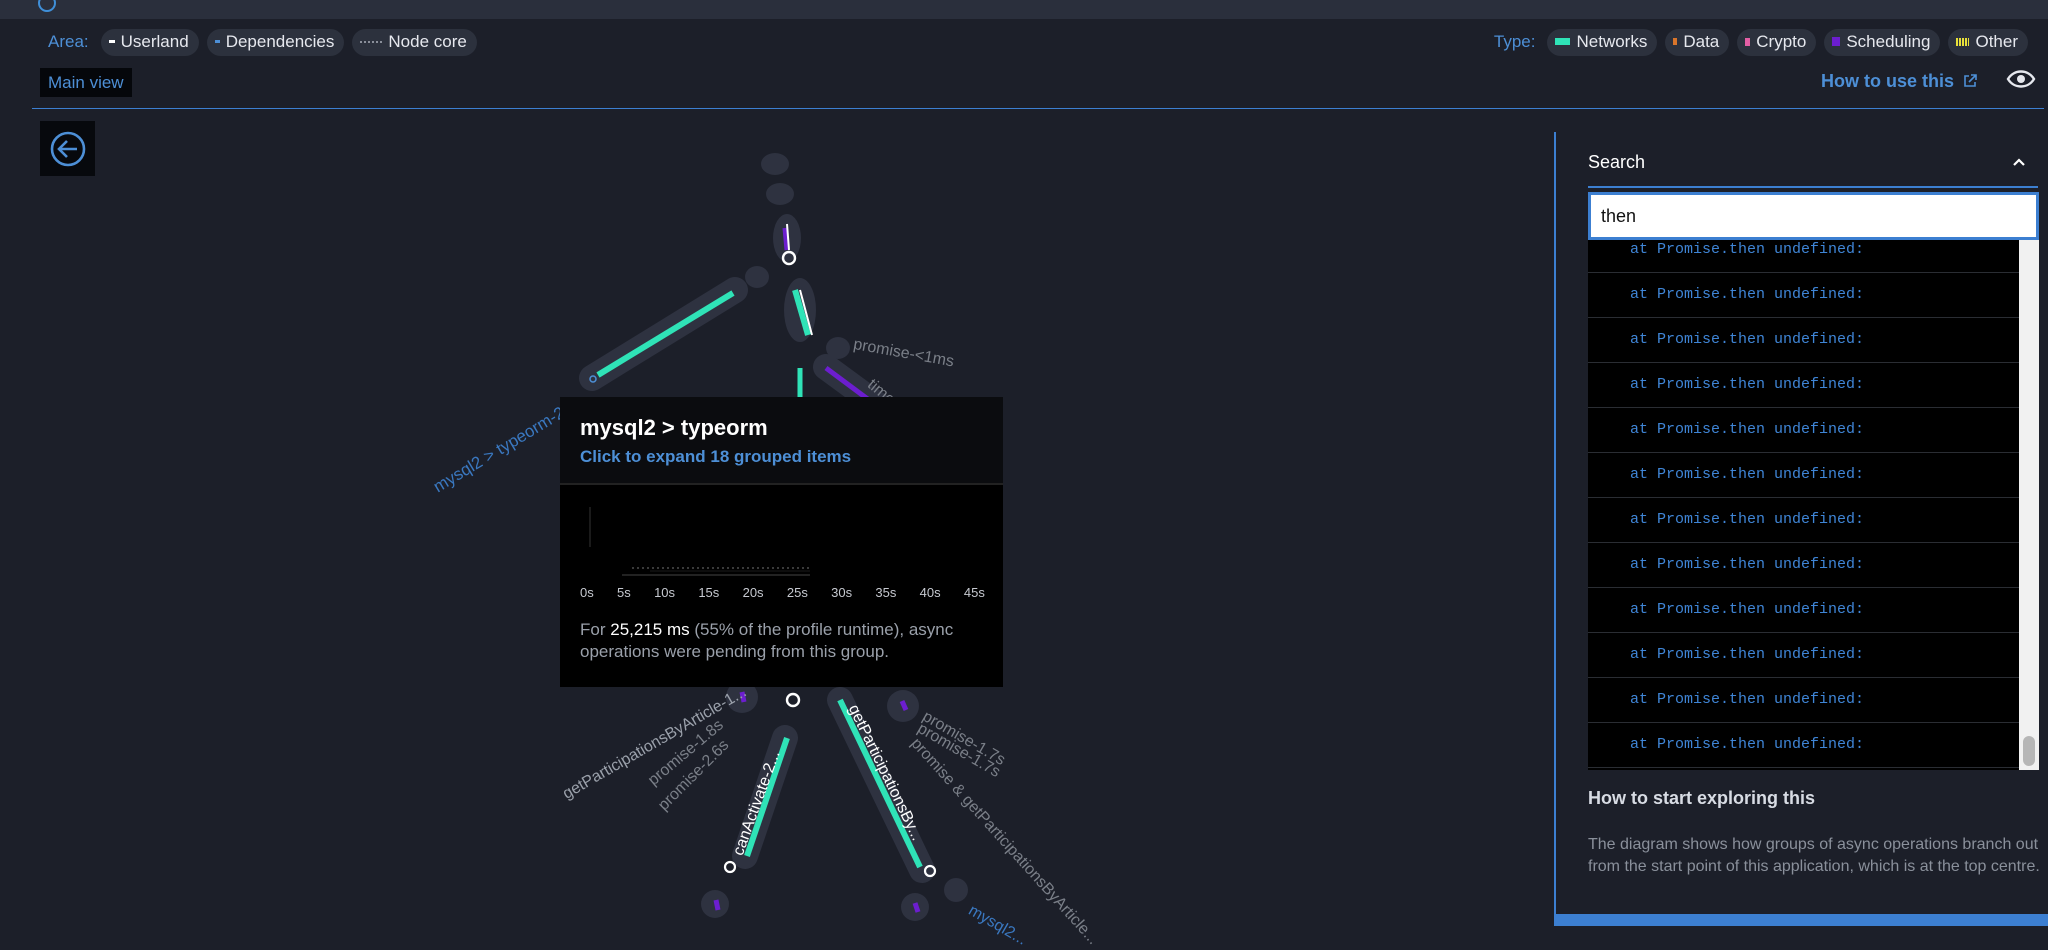 The height and width of the screenshot is (950, 2048). Describe the element at coordinates (782, 592) in the screenshot. I see `timeline-axis: 0s 5s 10s 15s 20s 25s 30s 35s 40s 45s` at that location.